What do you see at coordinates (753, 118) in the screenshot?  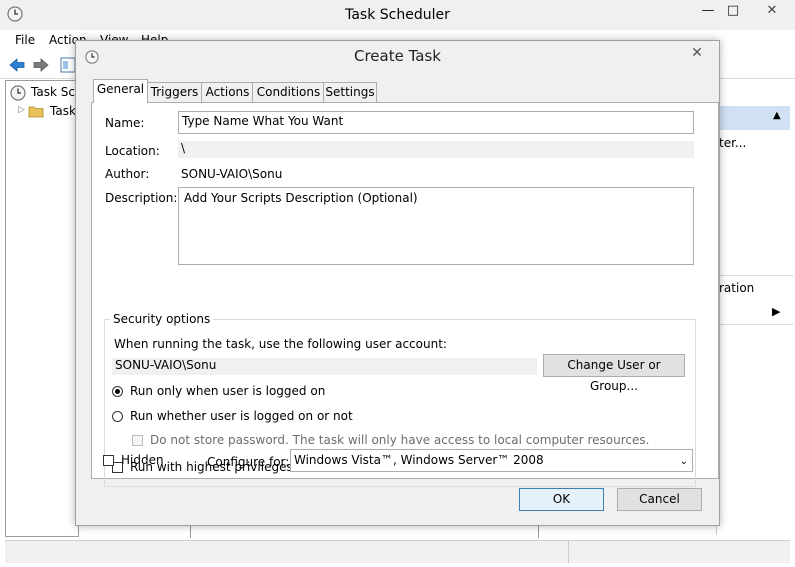 I see `actions-header: ▲` at bounding box center [753, 118].